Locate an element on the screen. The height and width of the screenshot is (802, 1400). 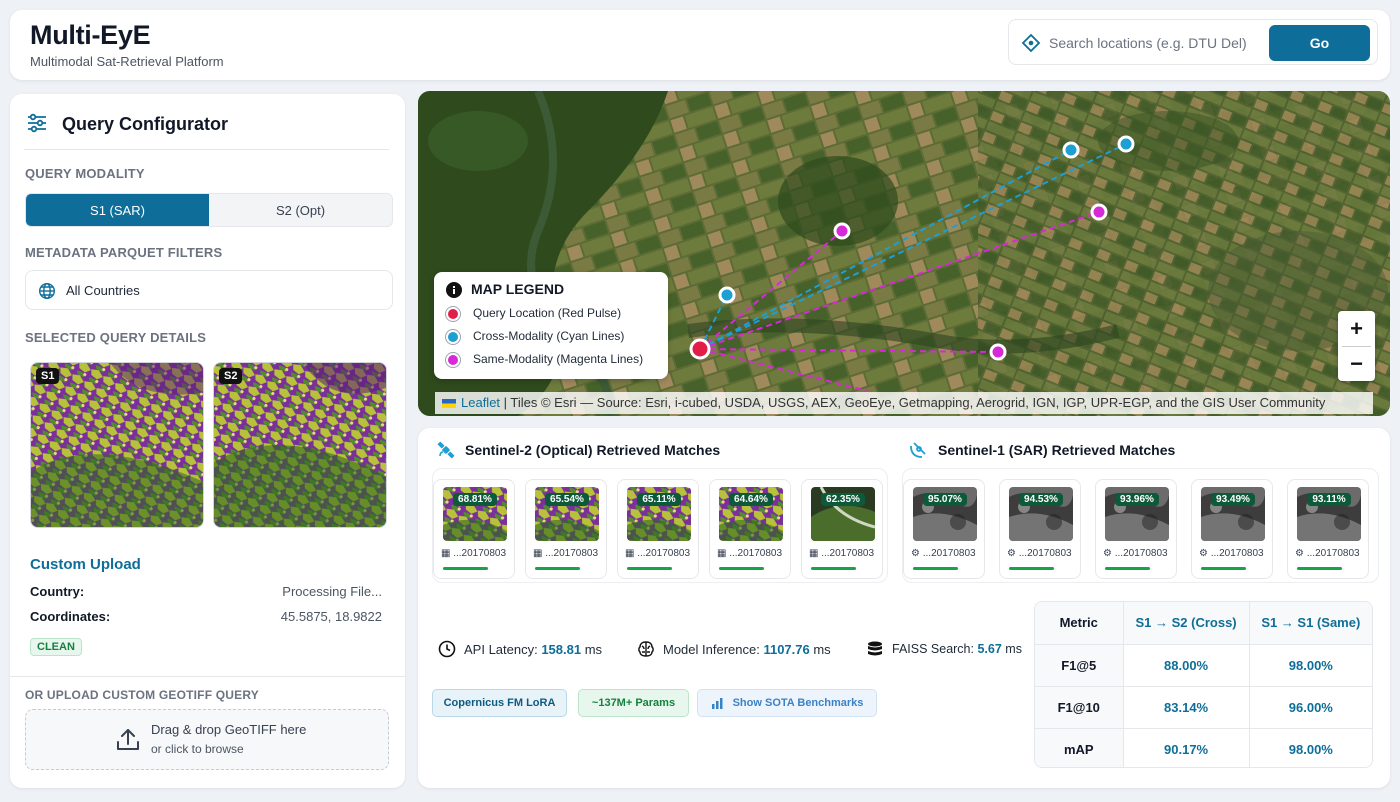
match-score-badge: 68.81% is located at coordinates (475, 499).